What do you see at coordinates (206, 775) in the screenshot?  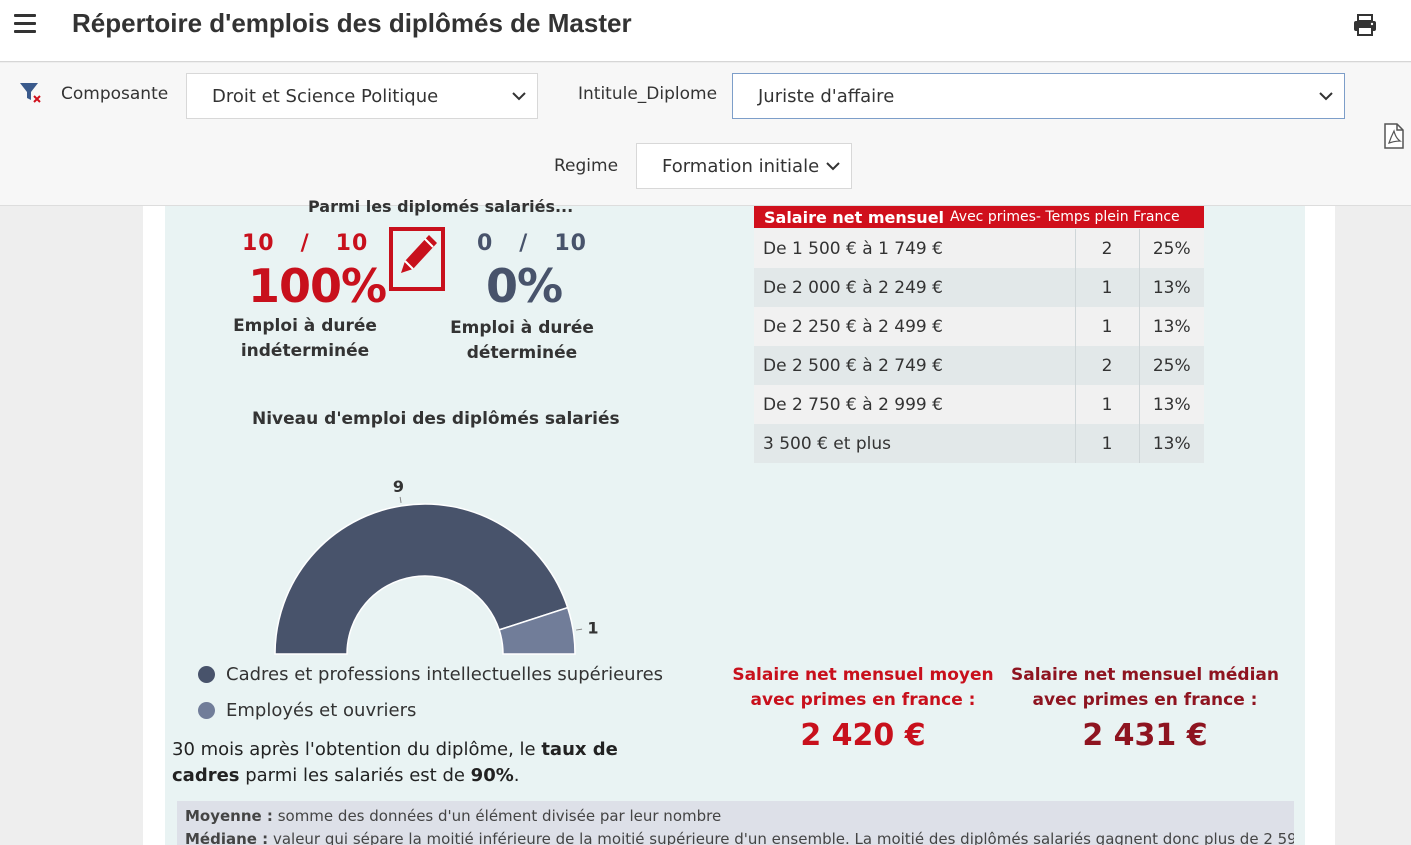 I see `rate-bold-2: cadres` at bounding box center [206, 775].